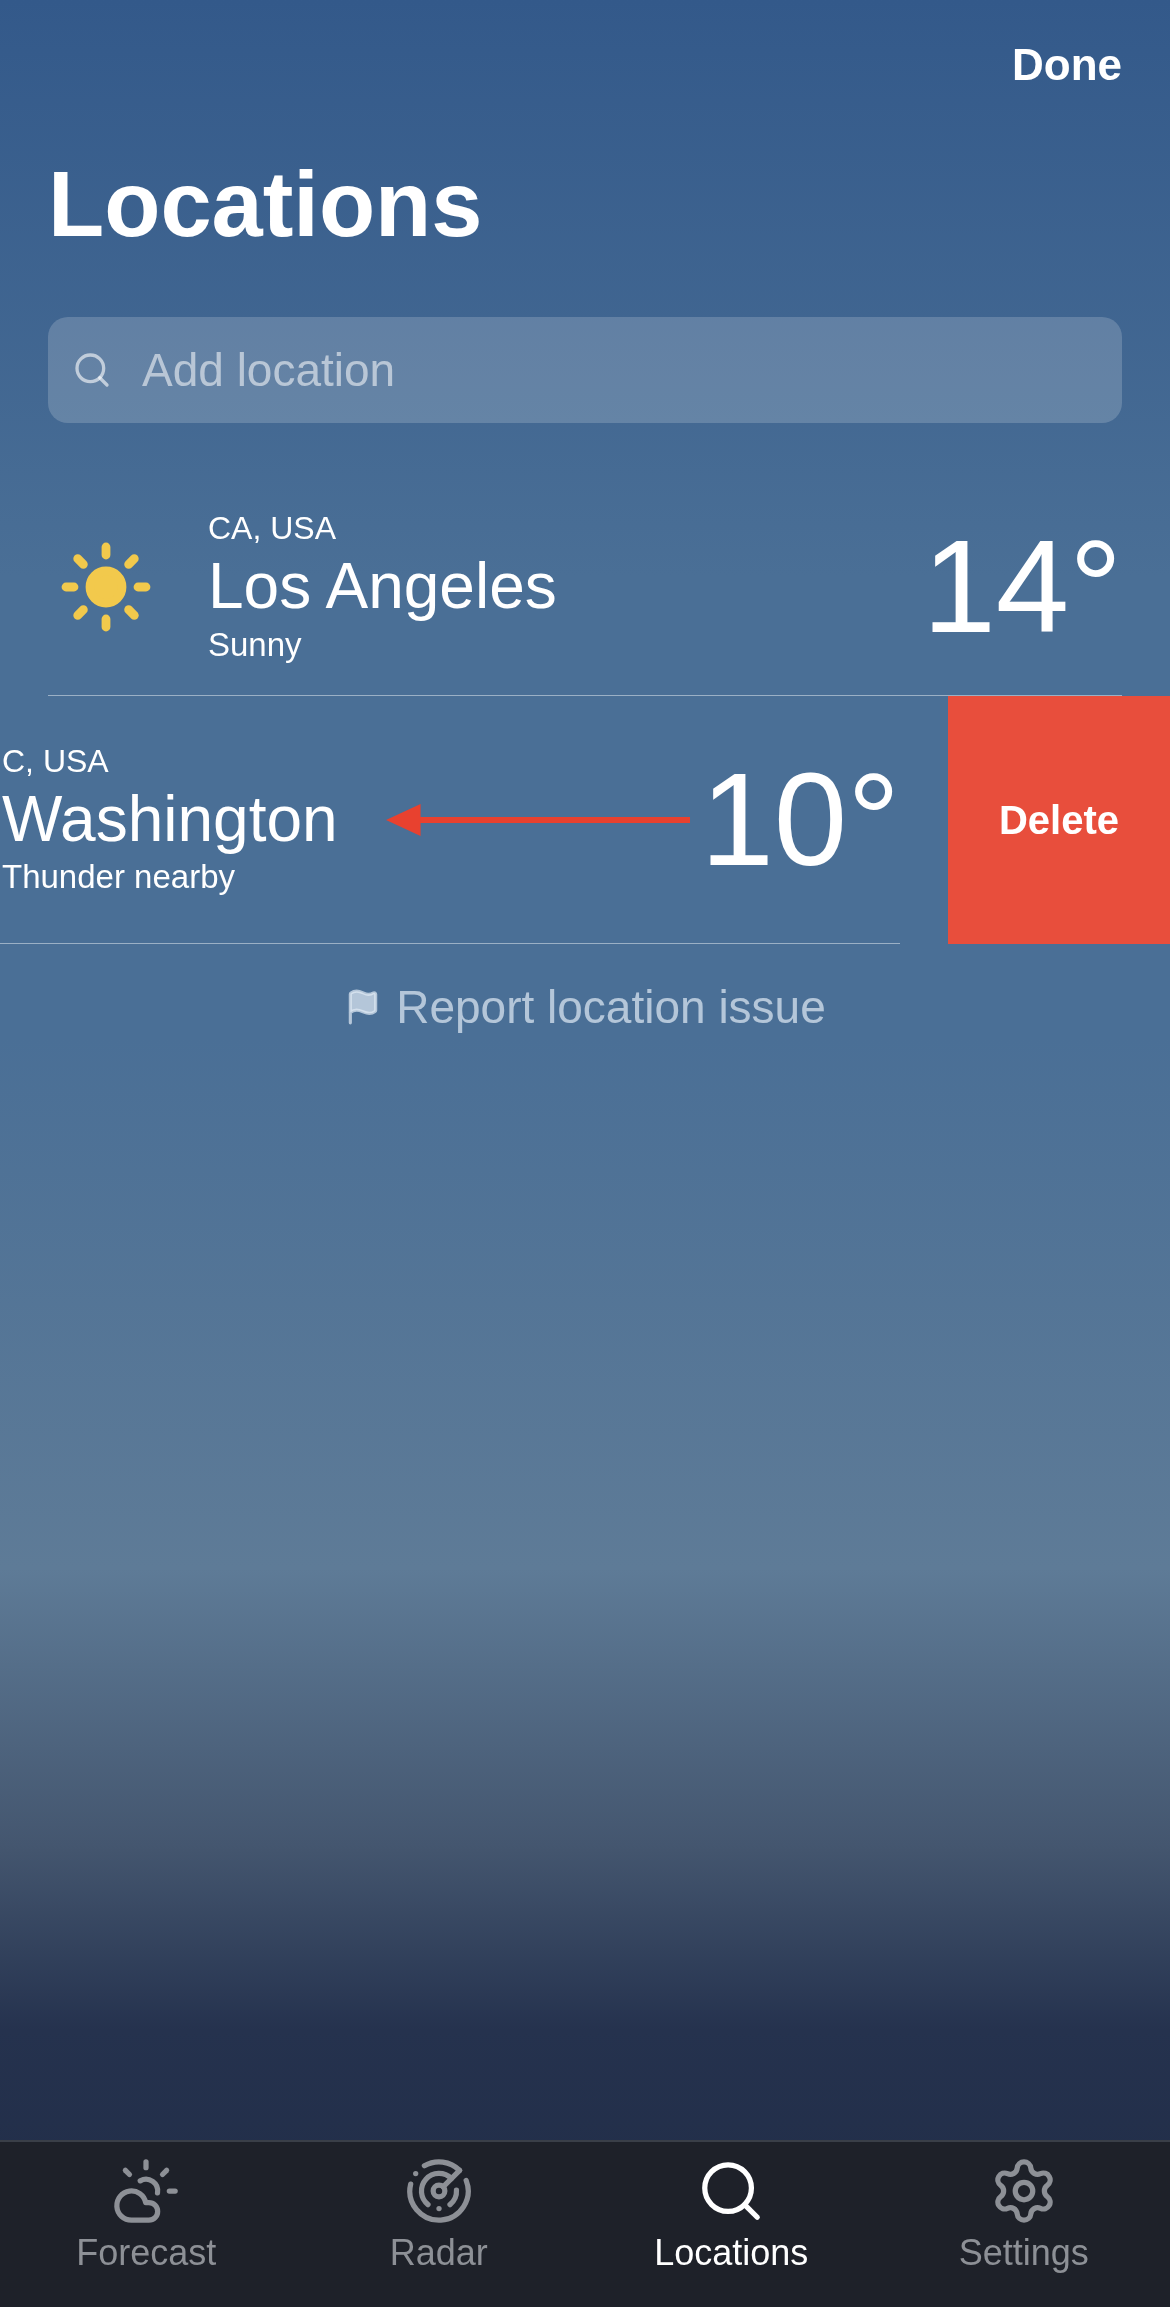 The width and height of the screenshot is (1170, 2307). What do you see at coordinates (255, 644) in the screenshot?
I see `location-condition: Sunny` at bounding box center [255, 644].